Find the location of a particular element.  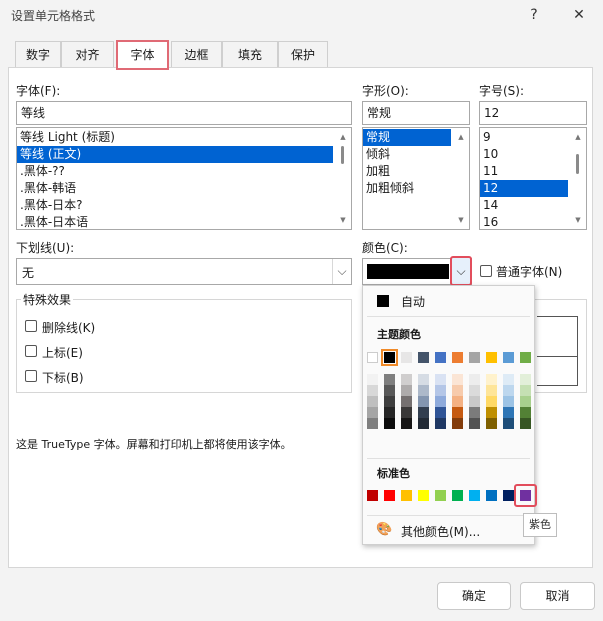

list-item: 10 is located at coordinates (524, 154).